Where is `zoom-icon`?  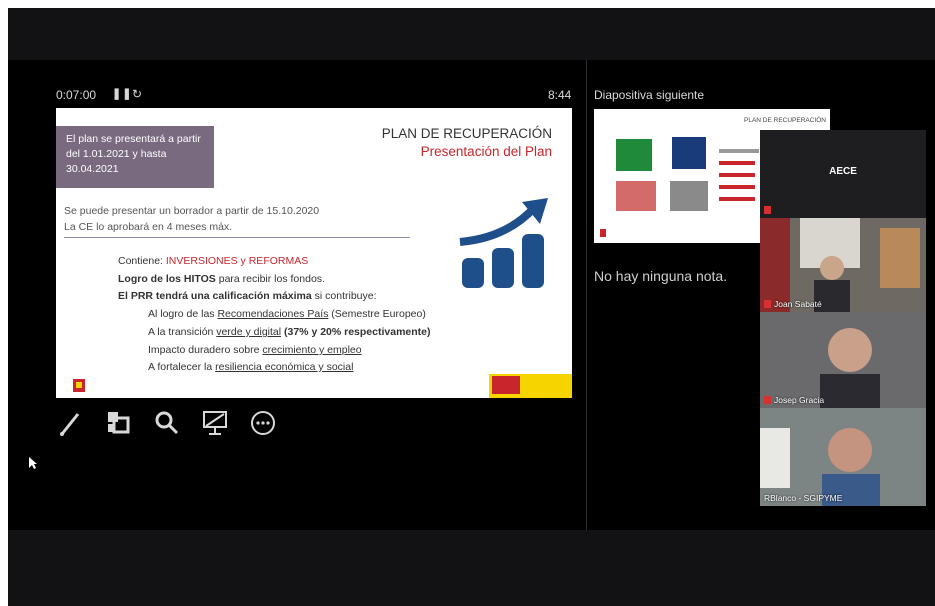
zoom-icon is located at coordinates (167, 423).